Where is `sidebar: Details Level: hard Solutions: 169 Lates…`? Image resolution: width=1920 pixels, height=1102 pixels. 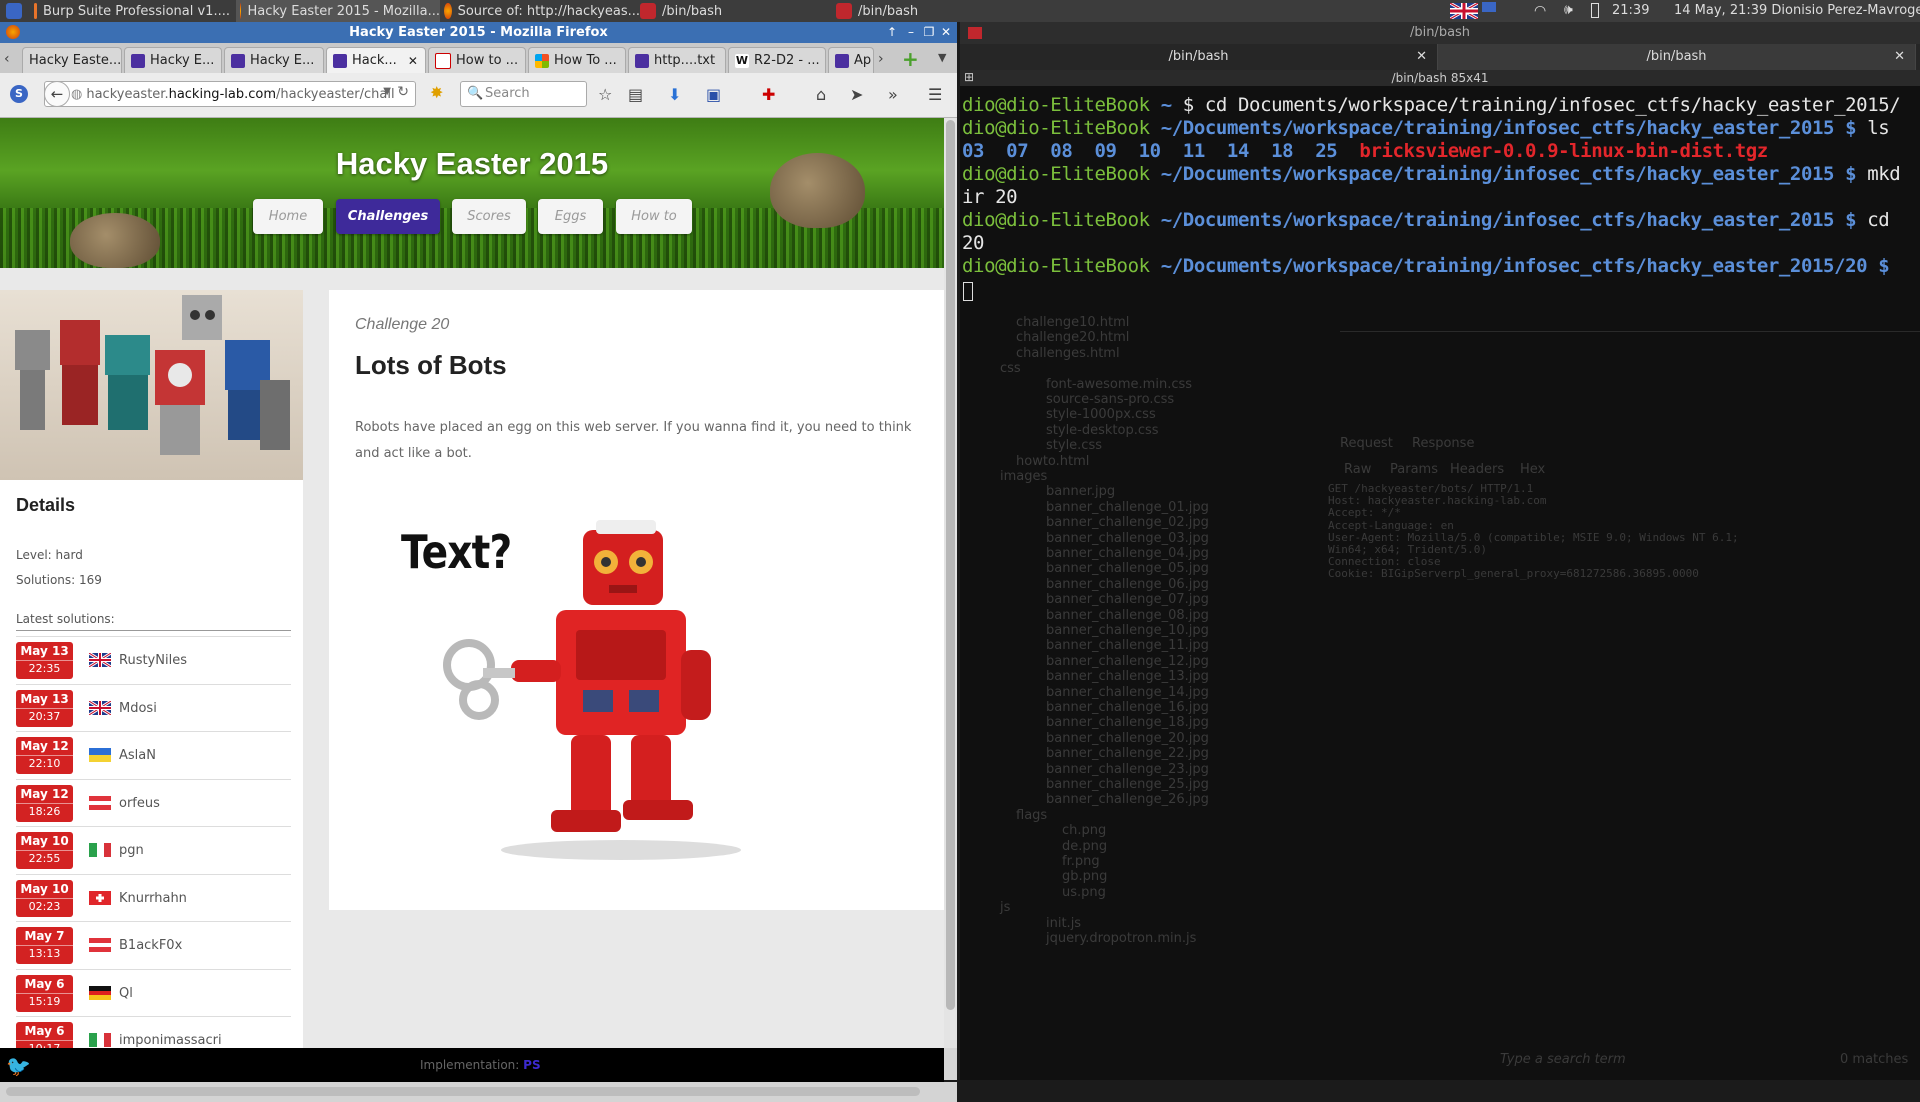 sidebar: Details Level: hard Solutions: 169 Lates… is located at coordinates (151, 669).